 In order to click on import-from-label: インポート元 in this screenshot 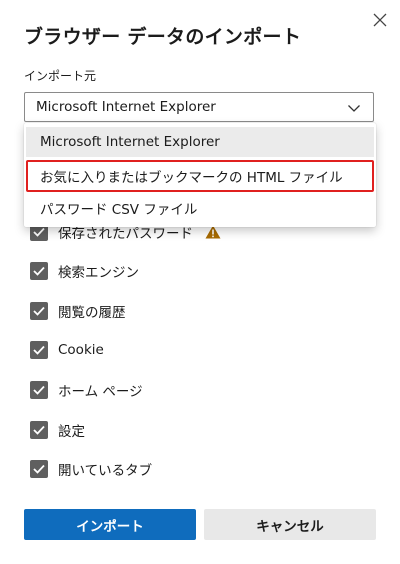, I will do `click(60, 76)`.